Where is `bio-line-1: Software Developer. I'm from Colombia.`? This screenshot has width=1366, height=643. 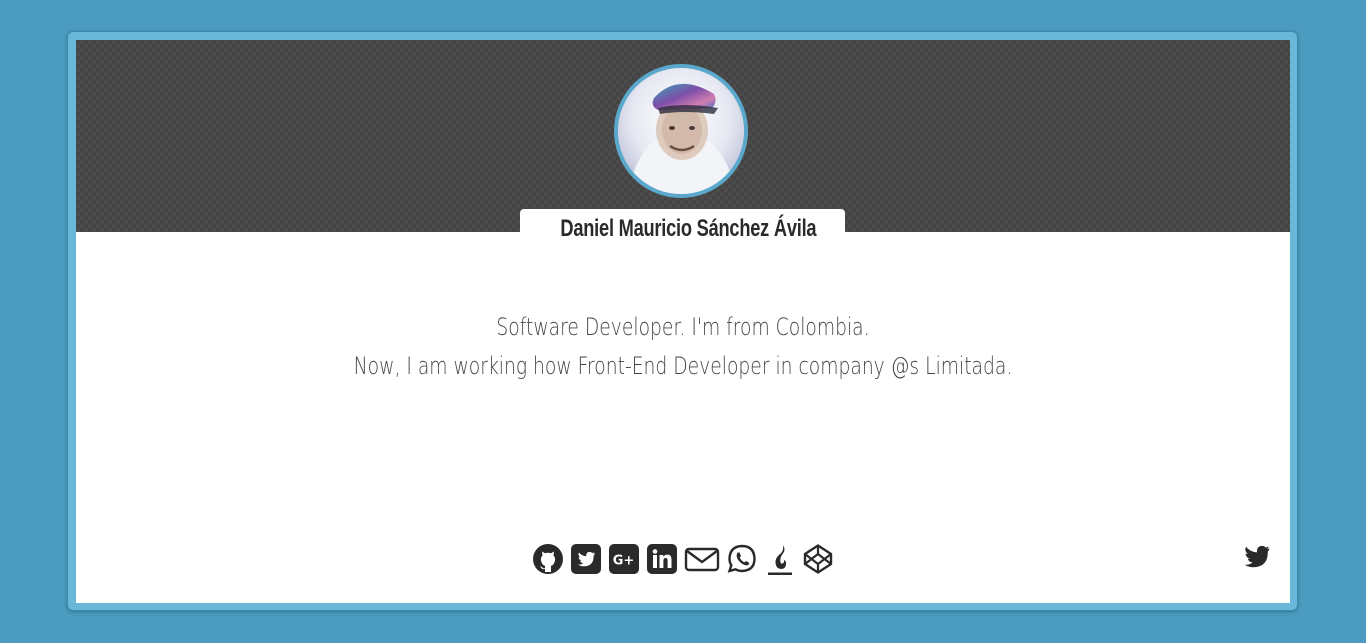
bio-line-1: Software Developer. I'm from Colombia. is located at coordinates (683, 327).